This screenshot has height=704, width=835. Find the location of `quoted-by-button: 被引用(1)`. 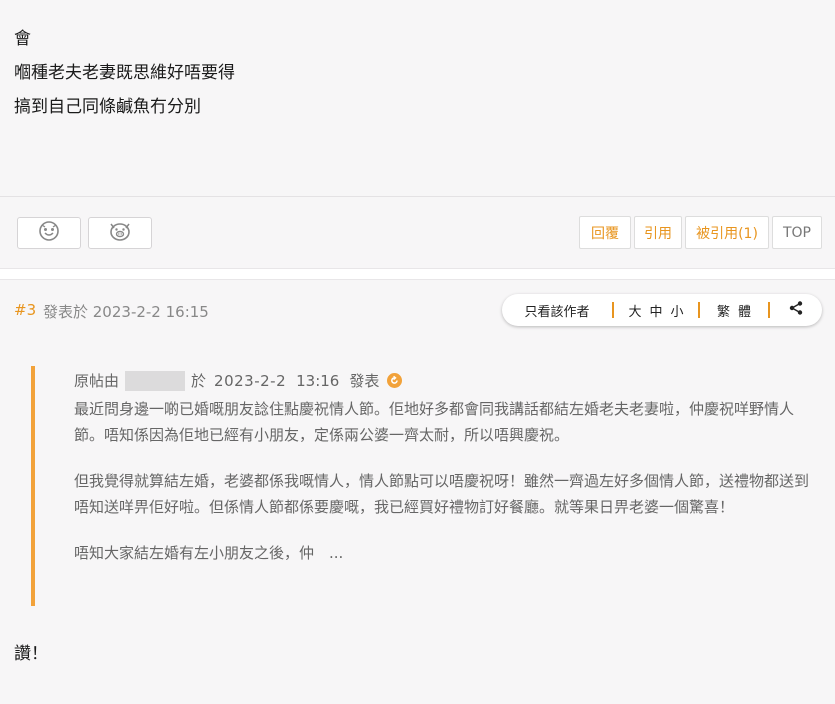

quoted-by-button: 被引用(1) is located at coordinates (727, 232).